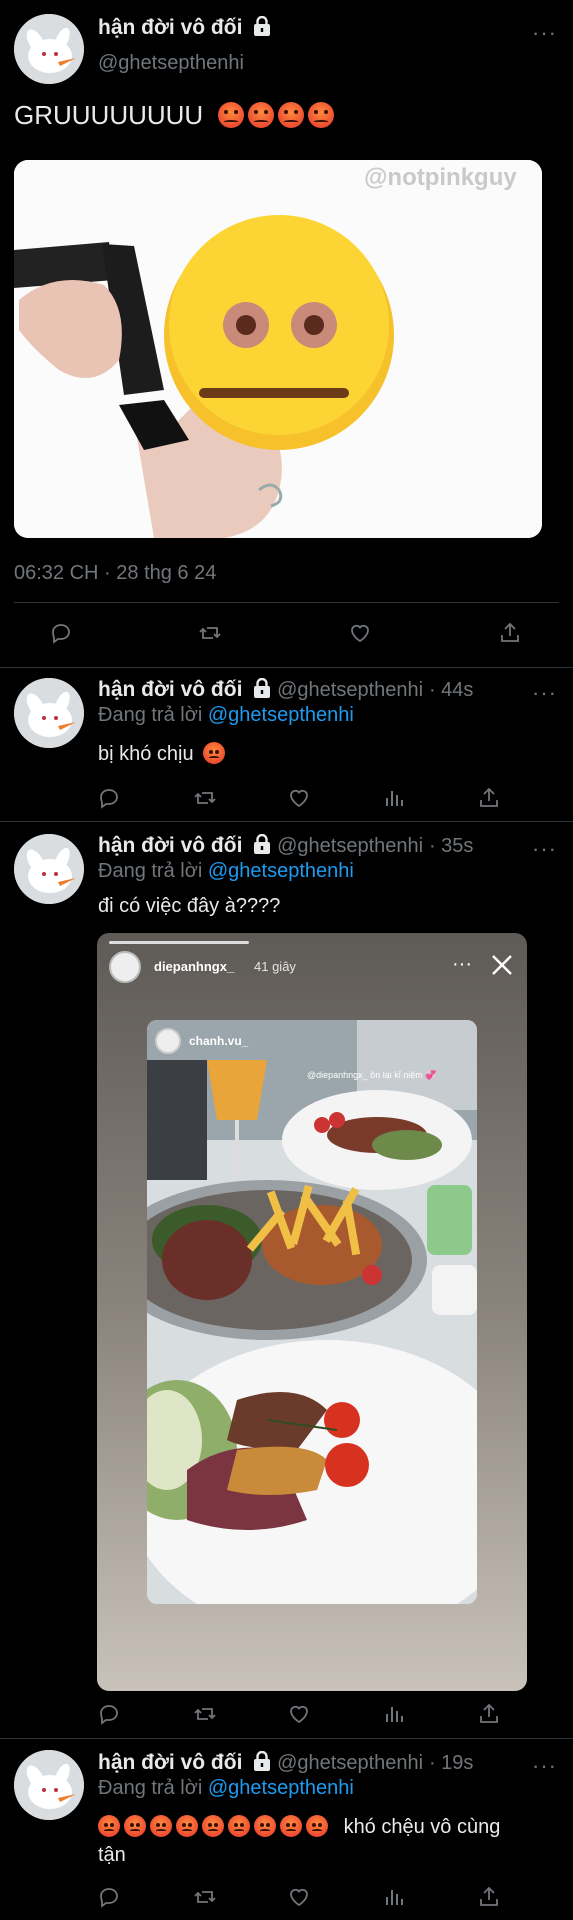 The image size is (573, 1920). I want to click on reply-text-line1: khó chệu vô cùng, so click(422, 1827).